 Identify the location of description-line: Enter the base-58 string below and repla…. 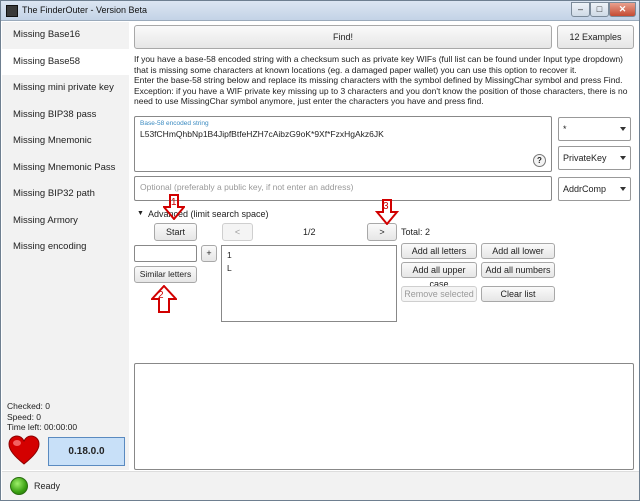
(378, 80).